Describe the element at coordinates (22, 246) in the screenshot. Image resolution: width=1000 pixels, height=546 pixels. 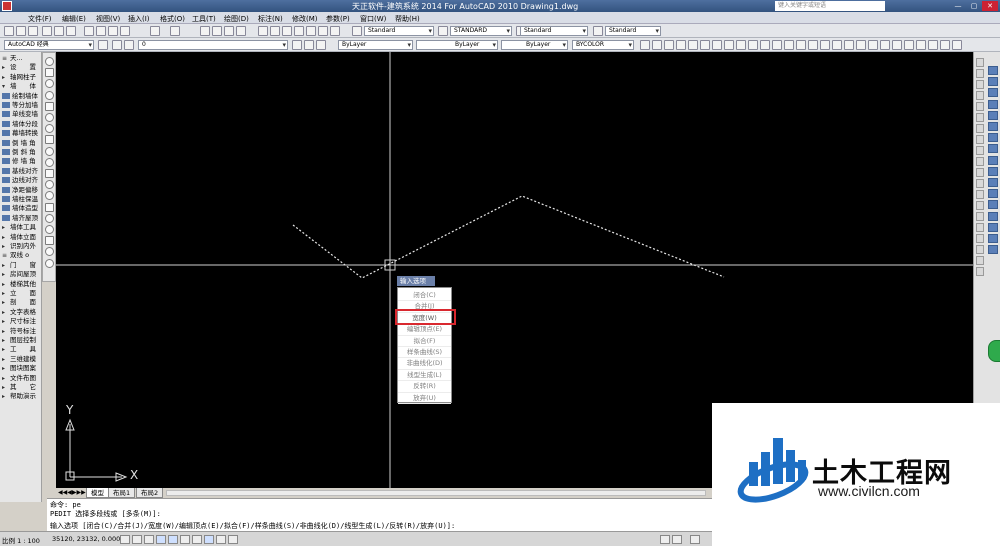
I see `palette-group: ▸ 识别内外` at that location.